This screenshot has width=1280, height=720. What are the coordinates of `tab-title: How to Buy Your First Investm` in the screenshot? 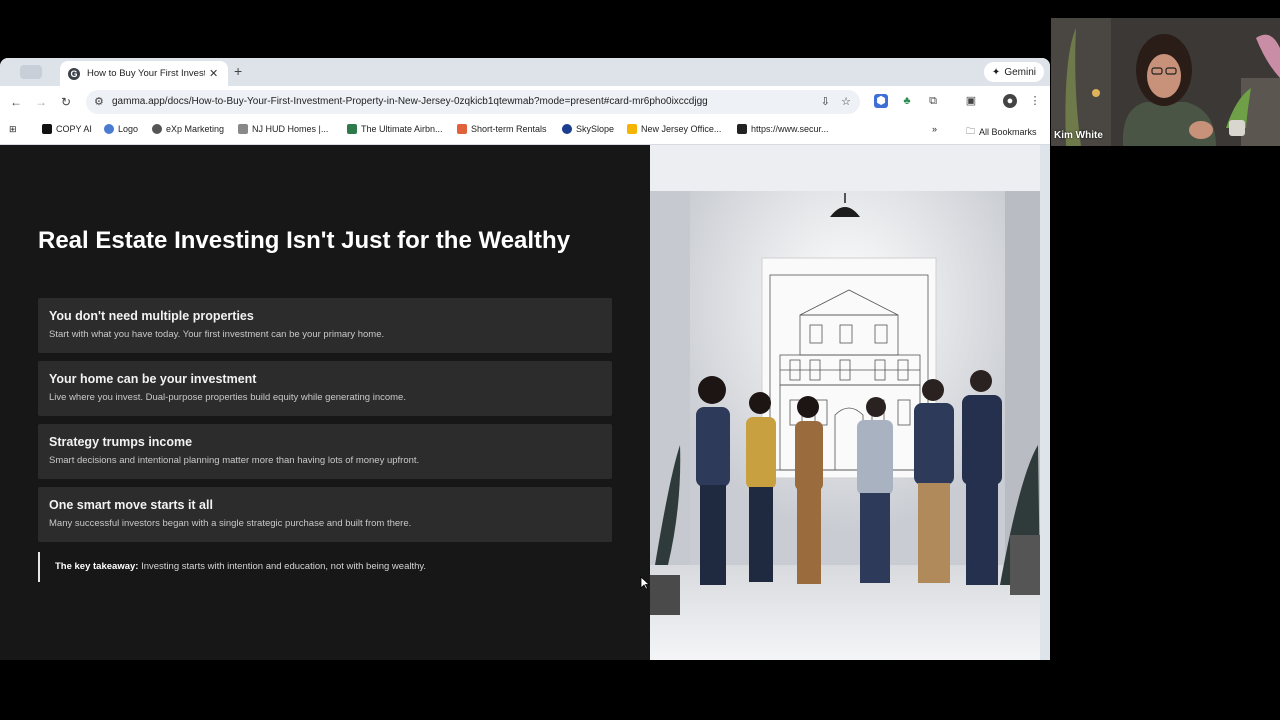 It's located at (146, 73).